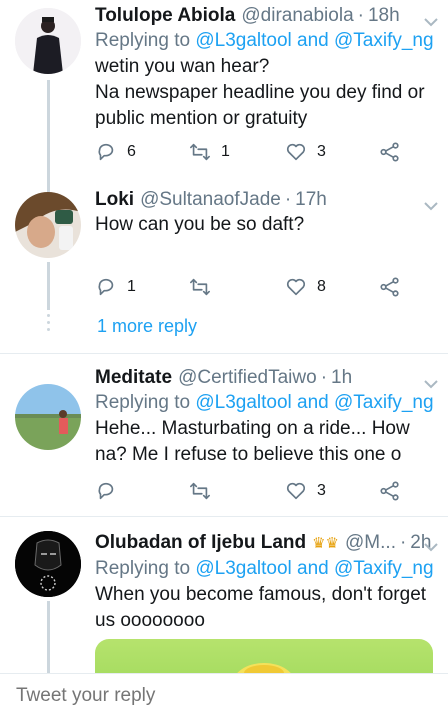 Image resolution: width=448 pixels, height=720 pixels. Describe the element at coordinates (341, 378) in the screenshot. I see `timestamp: 1h` at that location.